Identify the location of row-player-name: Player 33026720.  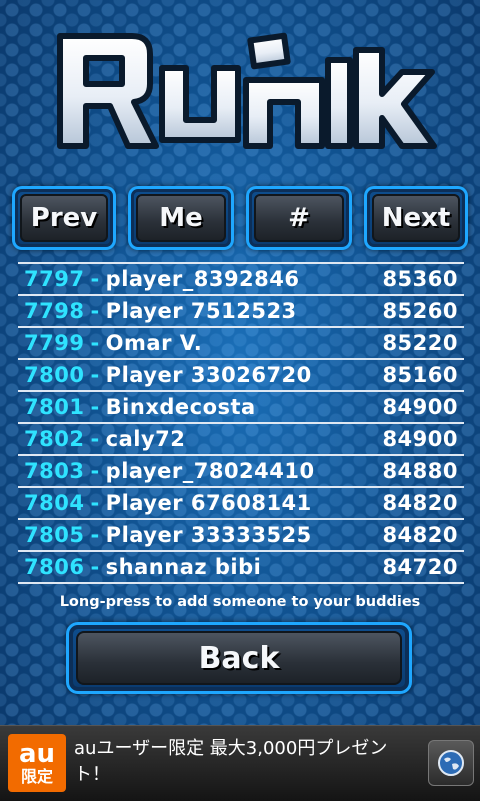
(208, 375).